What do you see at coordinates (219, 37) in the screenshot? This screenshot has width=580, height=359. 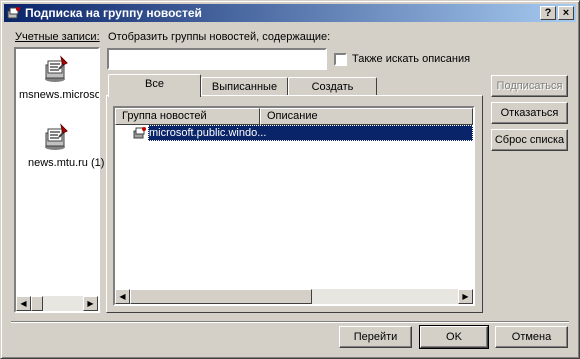 I see `filter-label: Отобразить группы новостей, содержащие:` at bounding box center [219, 37].